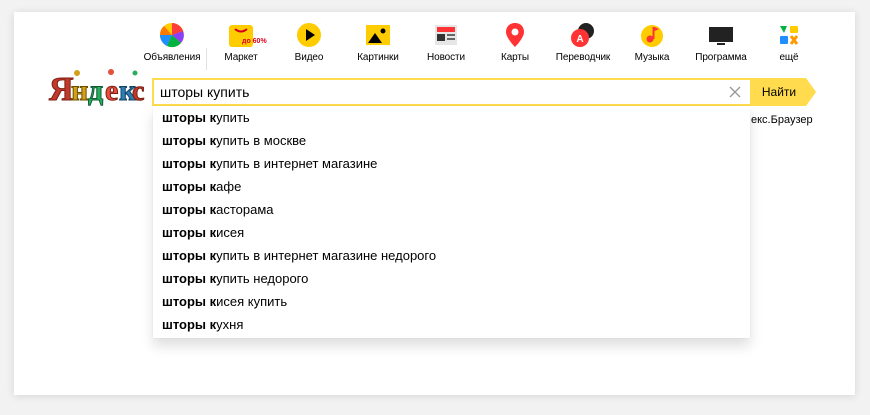  I want to click on yandex-logo: Я н д е к с, so click(96, 88).